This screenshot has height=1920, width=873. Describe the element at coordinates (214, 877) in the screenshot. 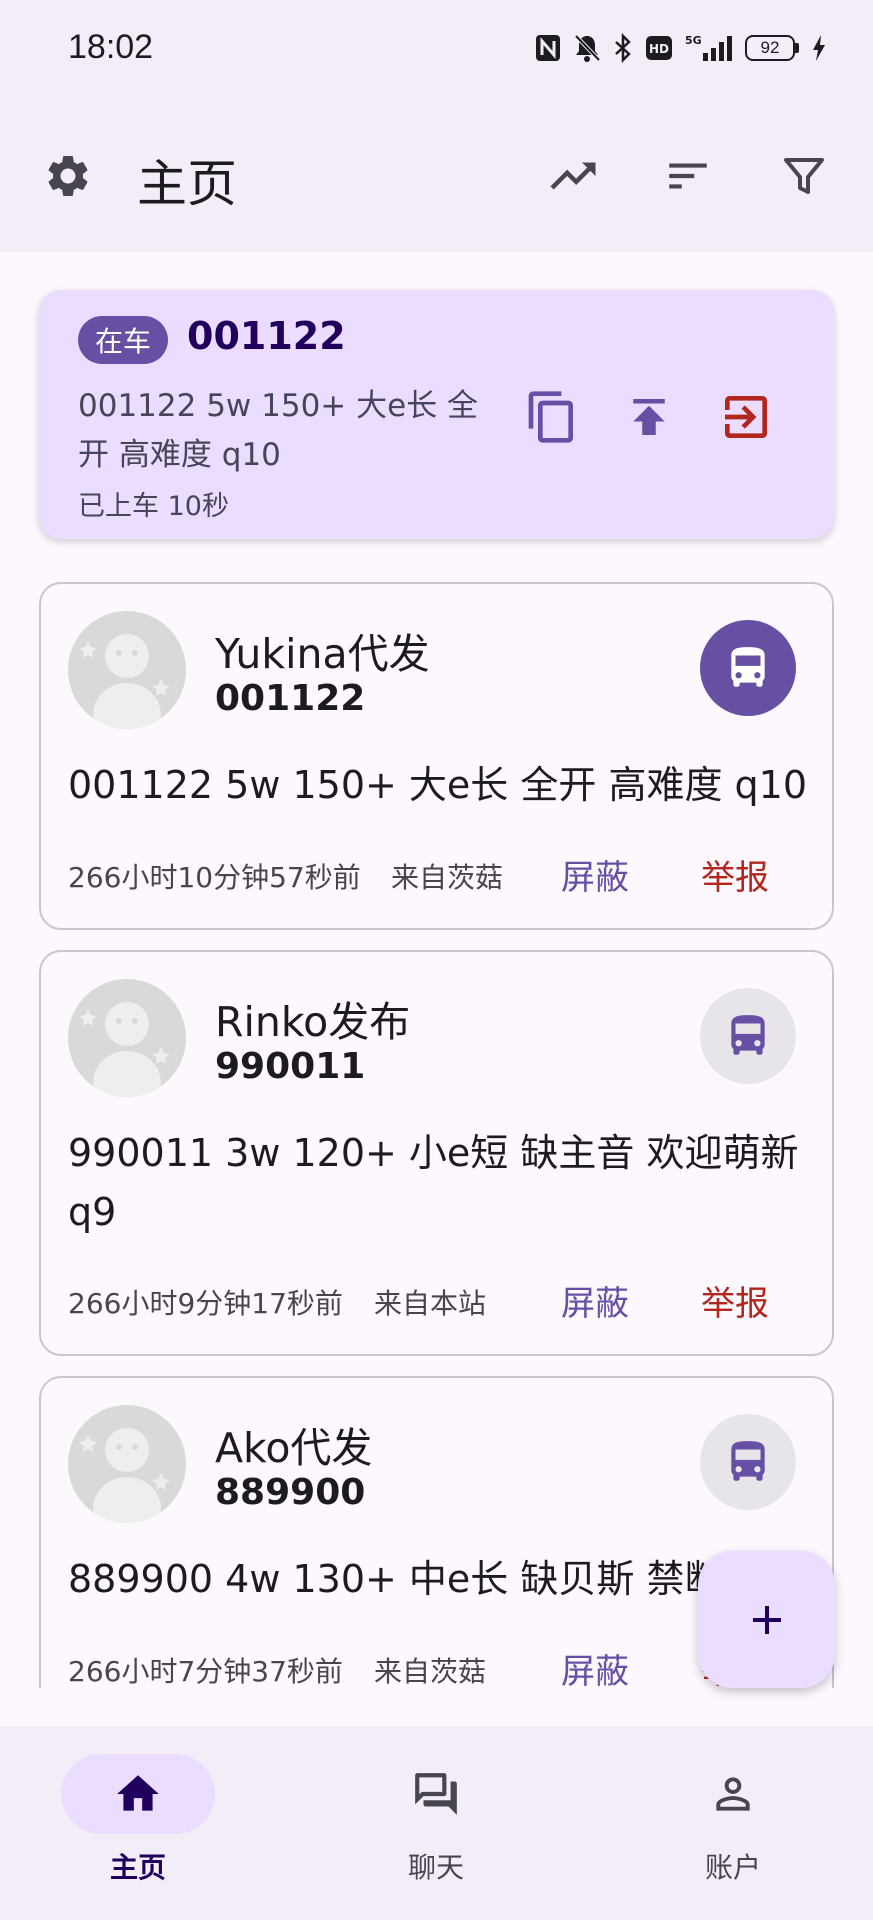

I see `post-time: 266小时10分钟57秒前` at that location.